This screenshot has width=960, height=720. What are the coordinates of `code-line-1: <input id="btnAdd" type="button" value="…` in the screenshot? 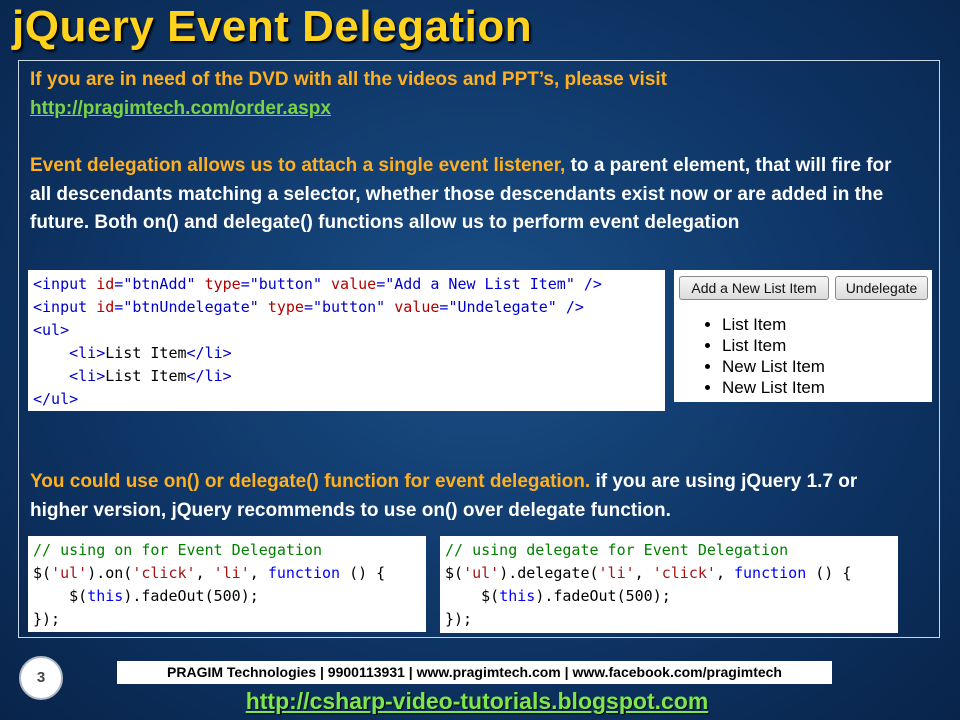 It's located at (317, 284).